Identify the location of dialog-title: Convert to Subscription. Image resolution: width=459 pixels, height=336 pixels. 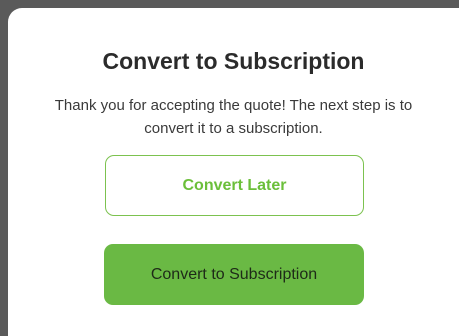
(233, 61).